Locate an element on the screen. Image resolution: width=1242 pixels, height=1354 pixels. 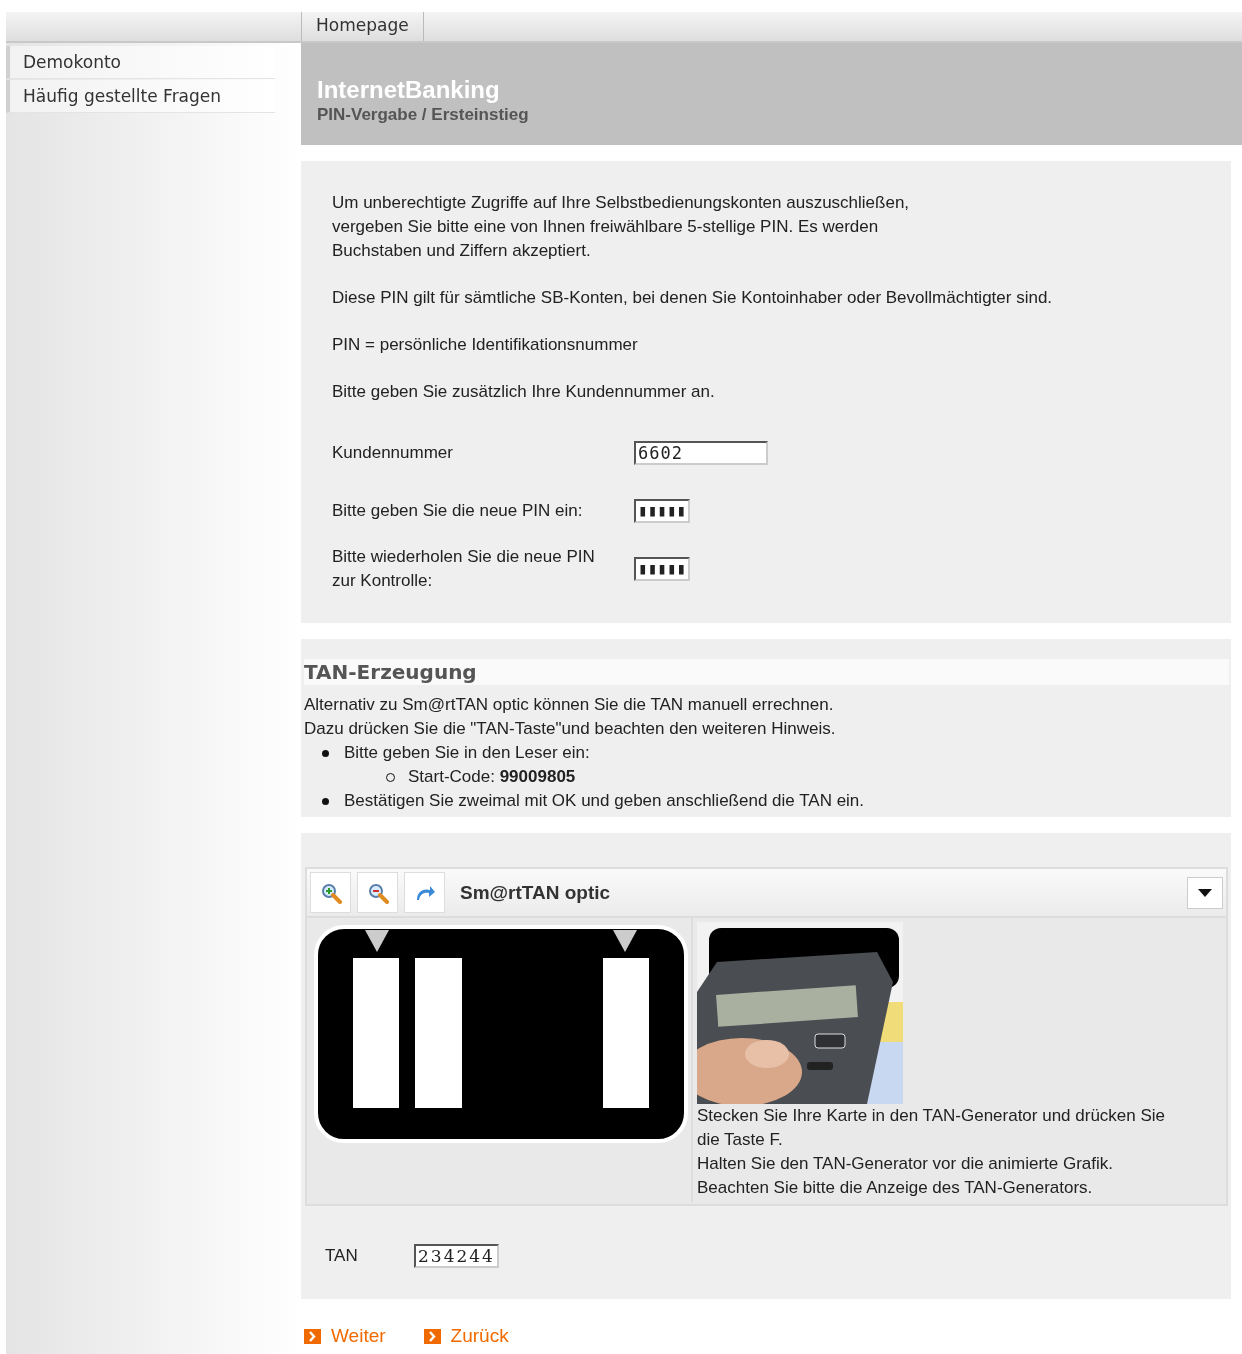
field-label: TAN is located at coordinates (342, 1256).